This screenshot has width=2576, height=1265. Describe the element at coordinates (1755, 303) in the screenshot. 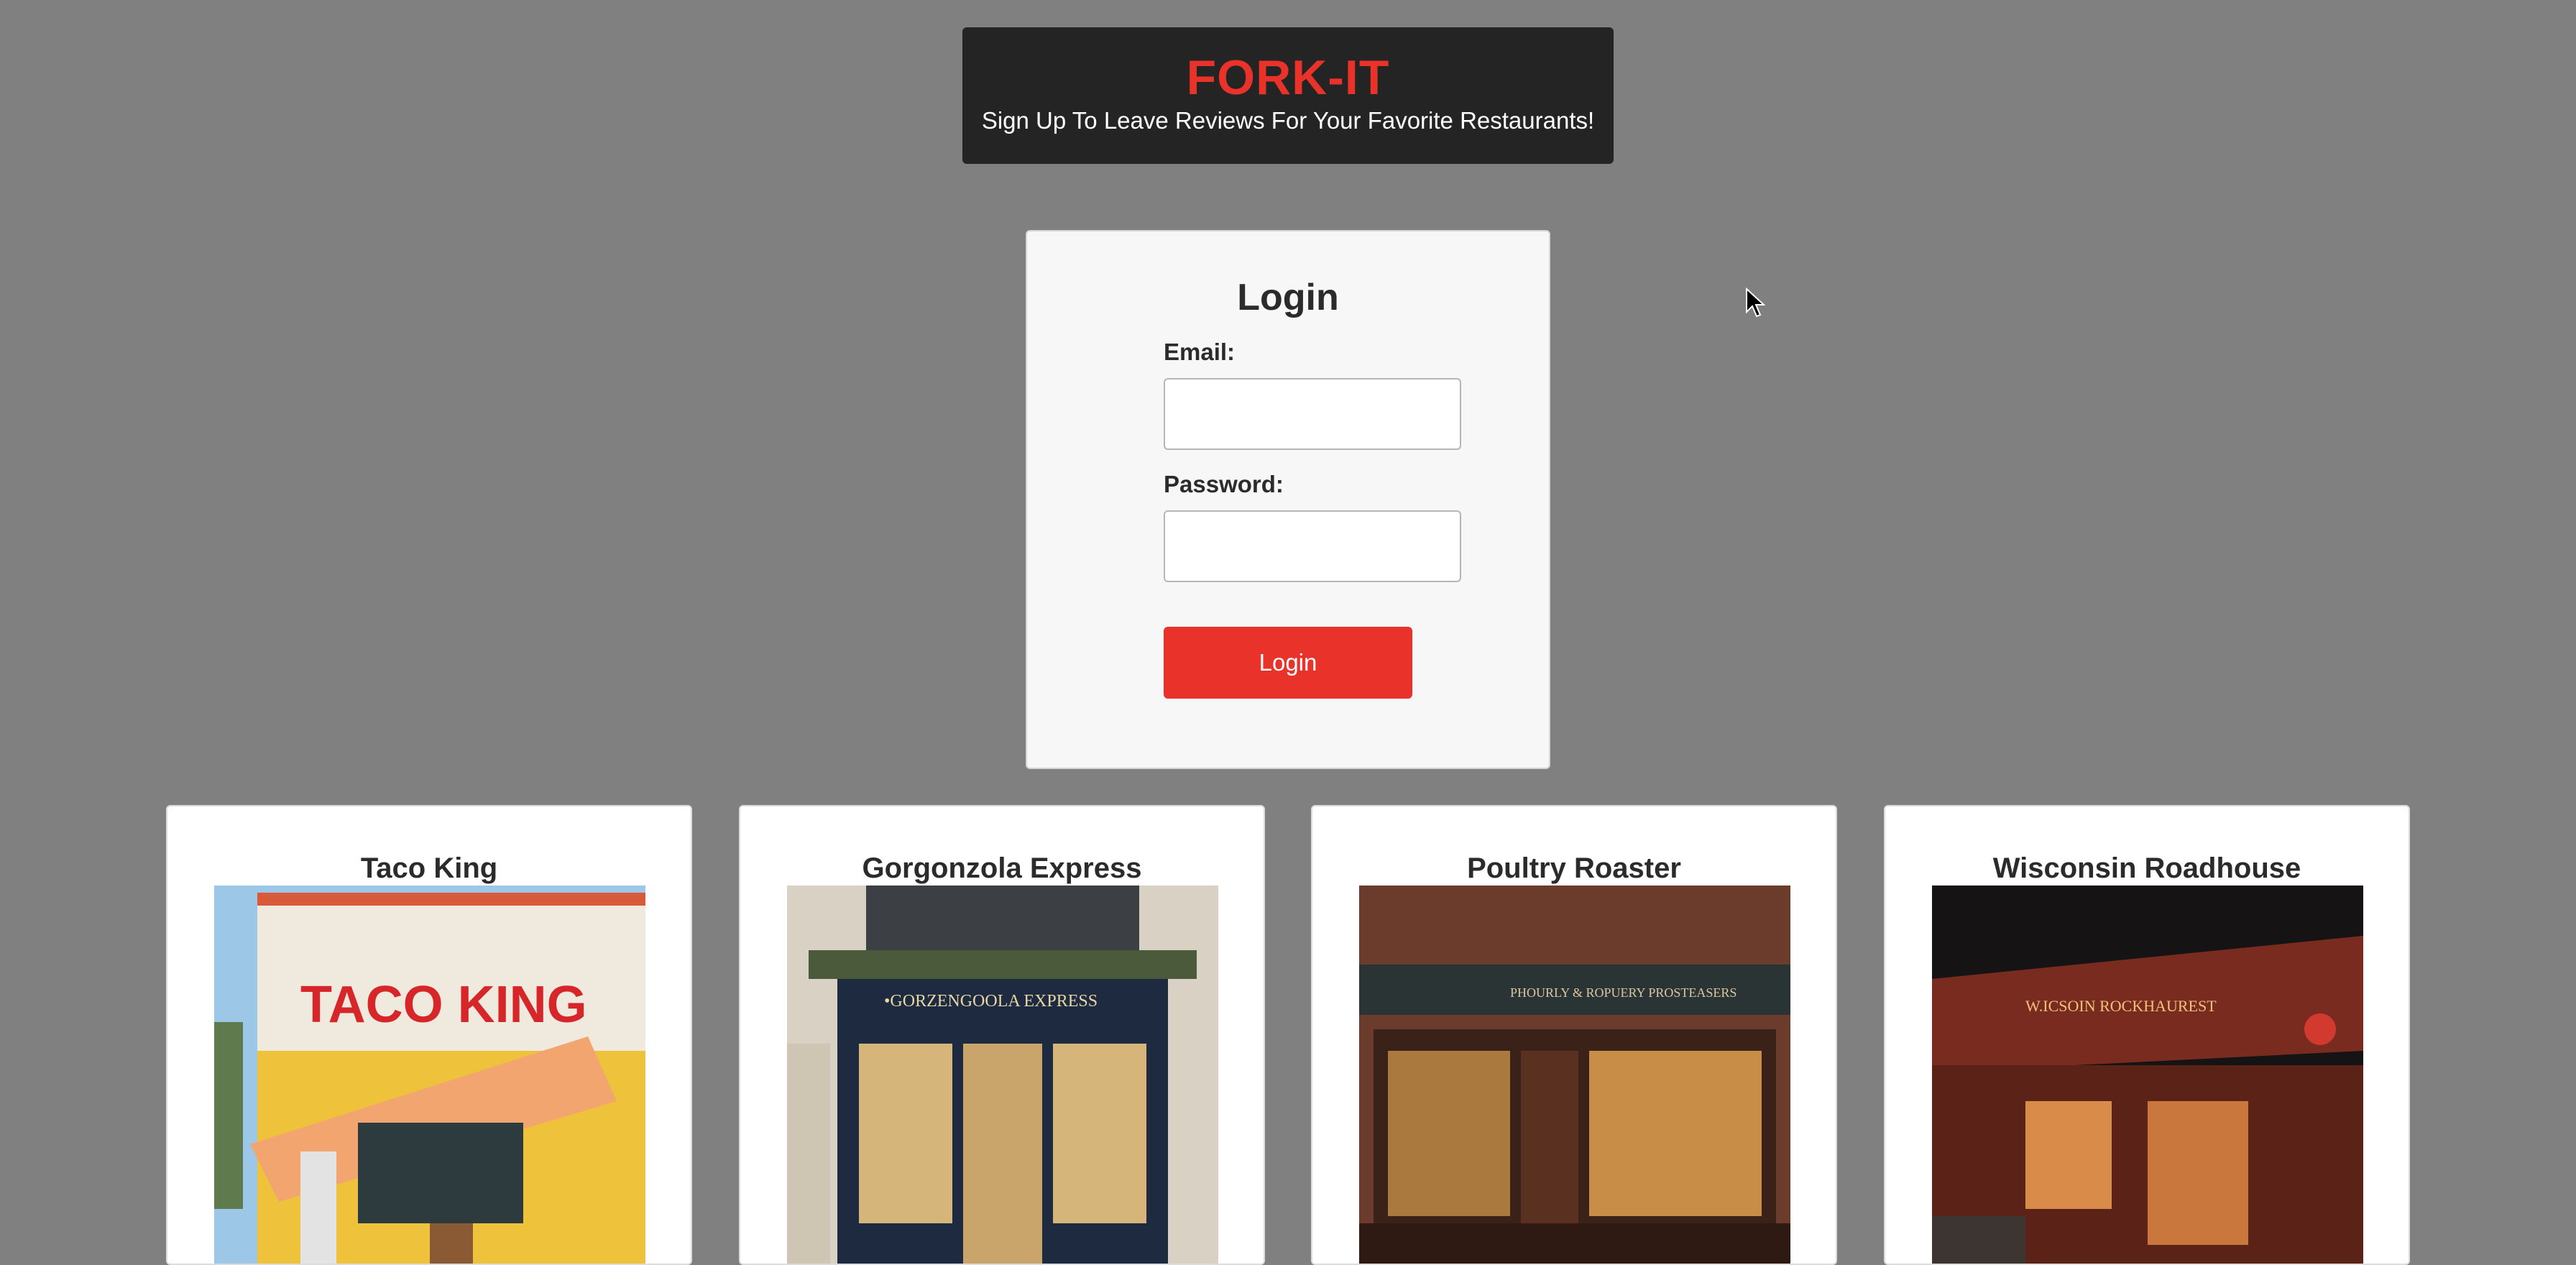

I see `mouse-pointer-icon` at that location.